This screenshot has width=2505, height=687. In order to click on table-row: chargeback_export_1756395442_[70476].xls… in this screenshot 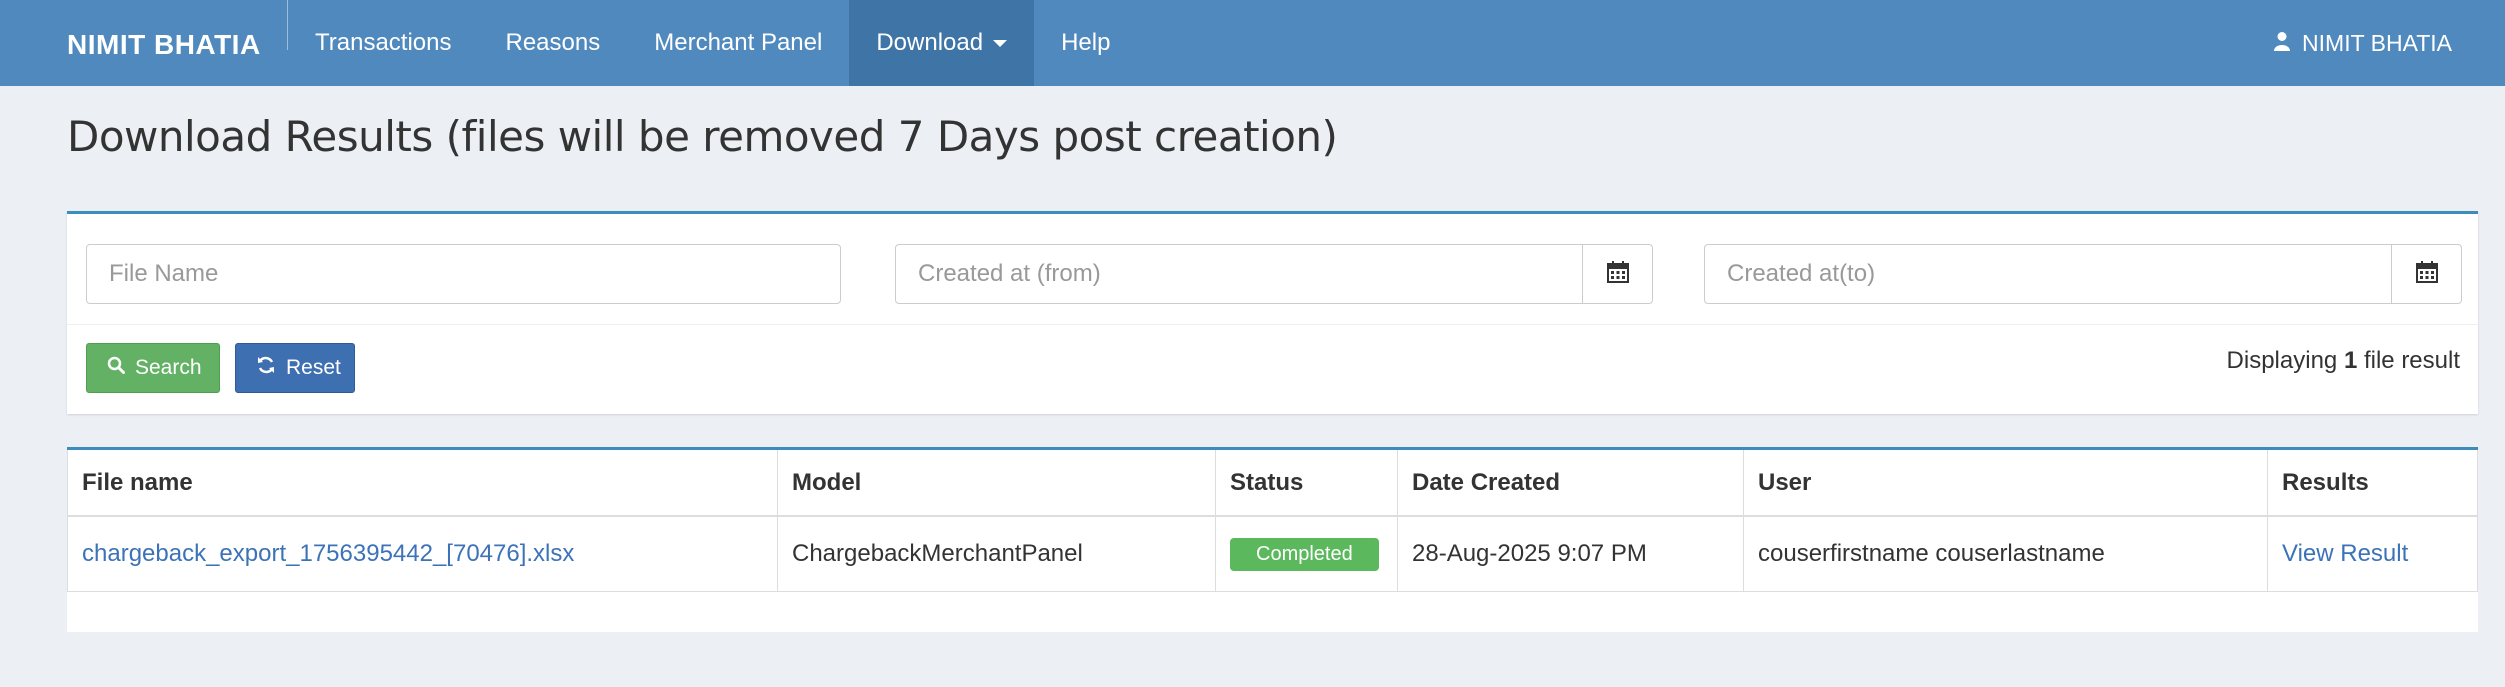, I will do `click(1272, 554)`.